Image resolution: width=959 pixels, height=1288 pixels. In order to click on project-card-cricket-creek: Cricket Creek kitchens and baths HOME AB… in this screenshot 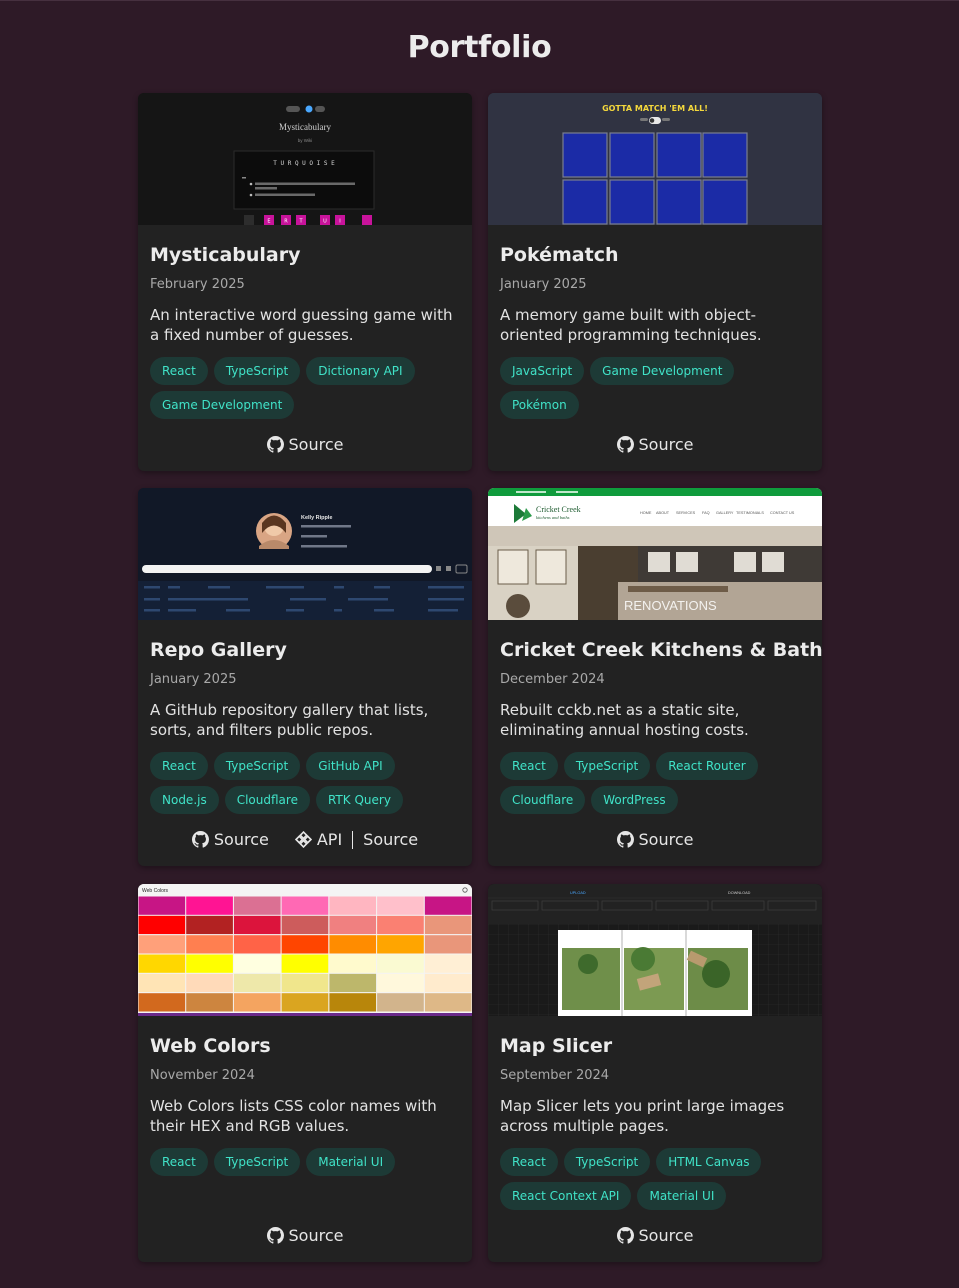, I will do `click(655, 677)`.